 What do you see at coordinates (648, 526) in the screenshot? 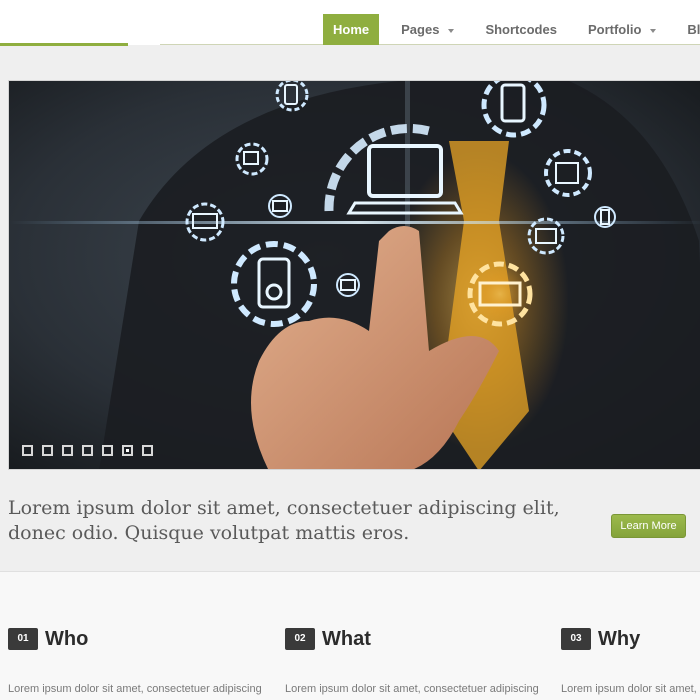
I see `learn-more-button: Learn More` at bounding box center [648, 526].